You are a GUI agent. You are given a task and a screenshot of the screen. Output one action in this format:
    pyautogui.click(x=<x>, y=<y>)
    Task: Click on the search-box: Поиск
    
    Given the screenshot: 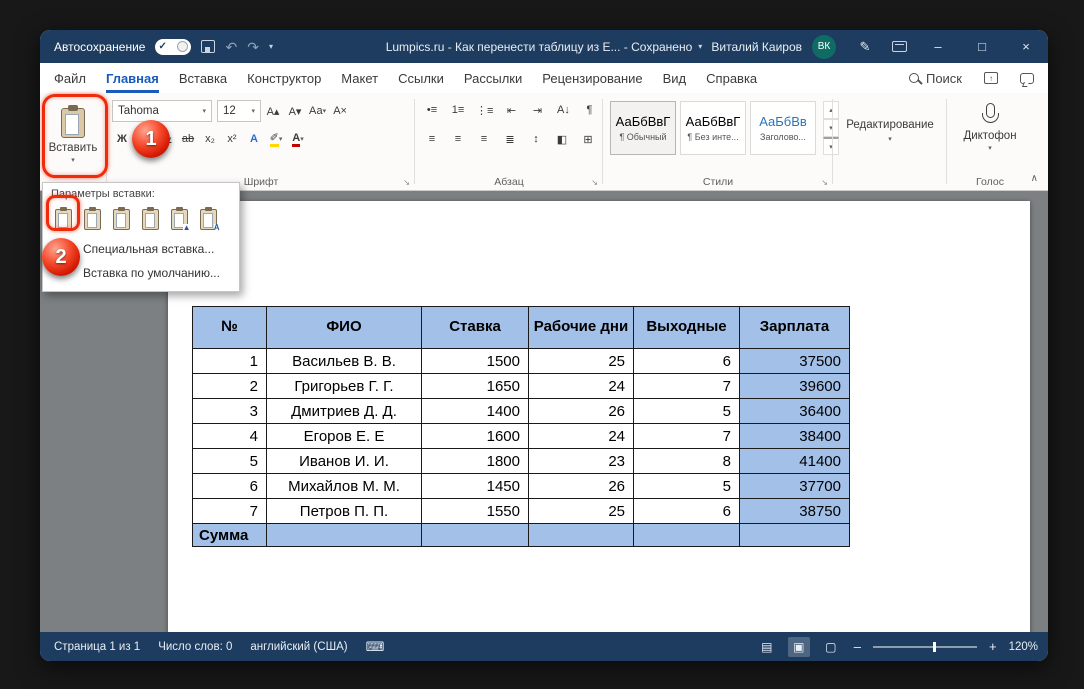 What is the action you would take?
    pyautogui.click(x=935, y=78)
    